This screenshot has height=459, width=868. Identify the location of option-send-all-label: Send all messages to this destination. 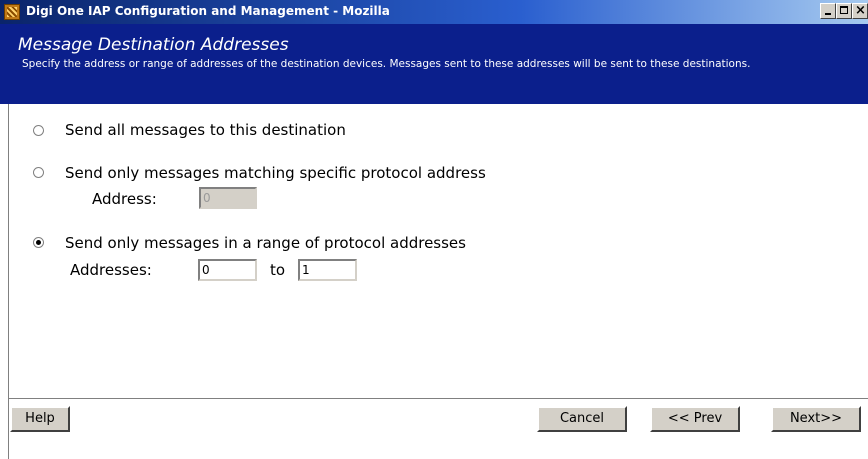
(205, 130).